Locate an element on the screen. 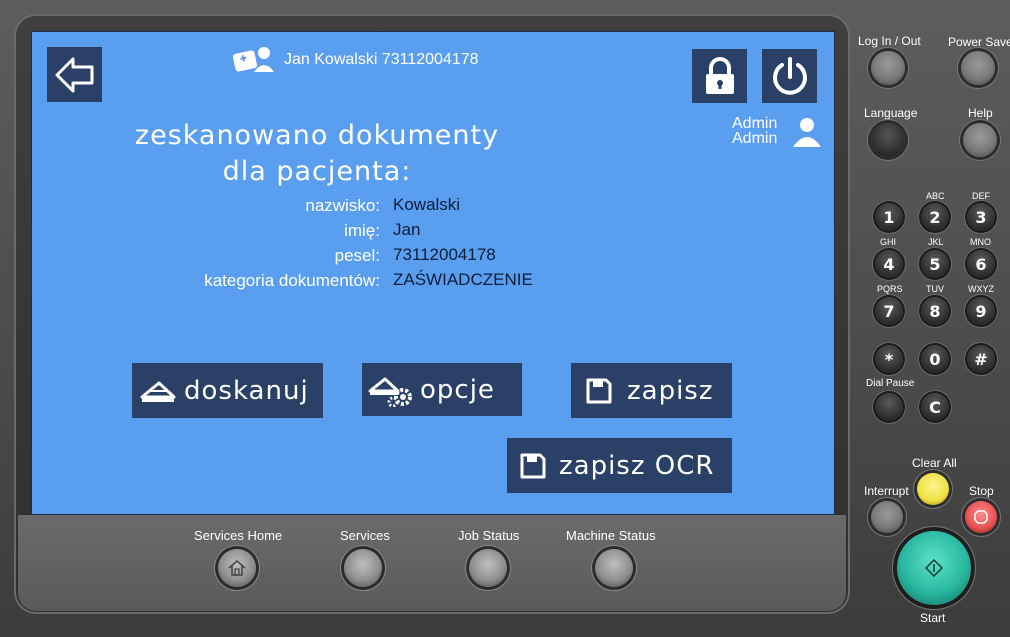 This screenshot has width=1010, height=637. key-7: 7 is located at coordinates (889, 311).